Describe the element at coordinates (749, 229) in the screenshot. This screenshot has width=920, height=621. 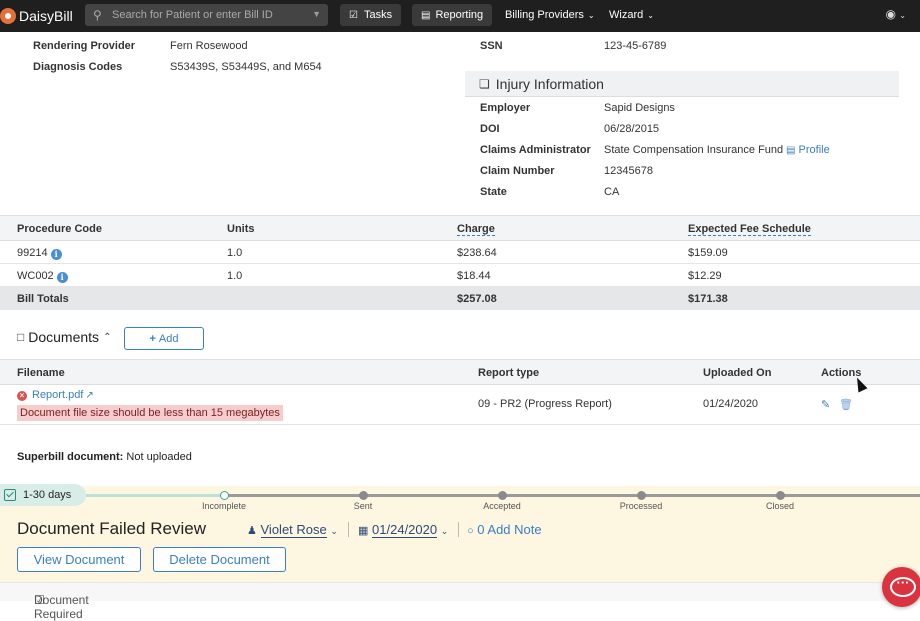
I see `header-expected-fee-schedule: Expected Fee Schedule` at that location.